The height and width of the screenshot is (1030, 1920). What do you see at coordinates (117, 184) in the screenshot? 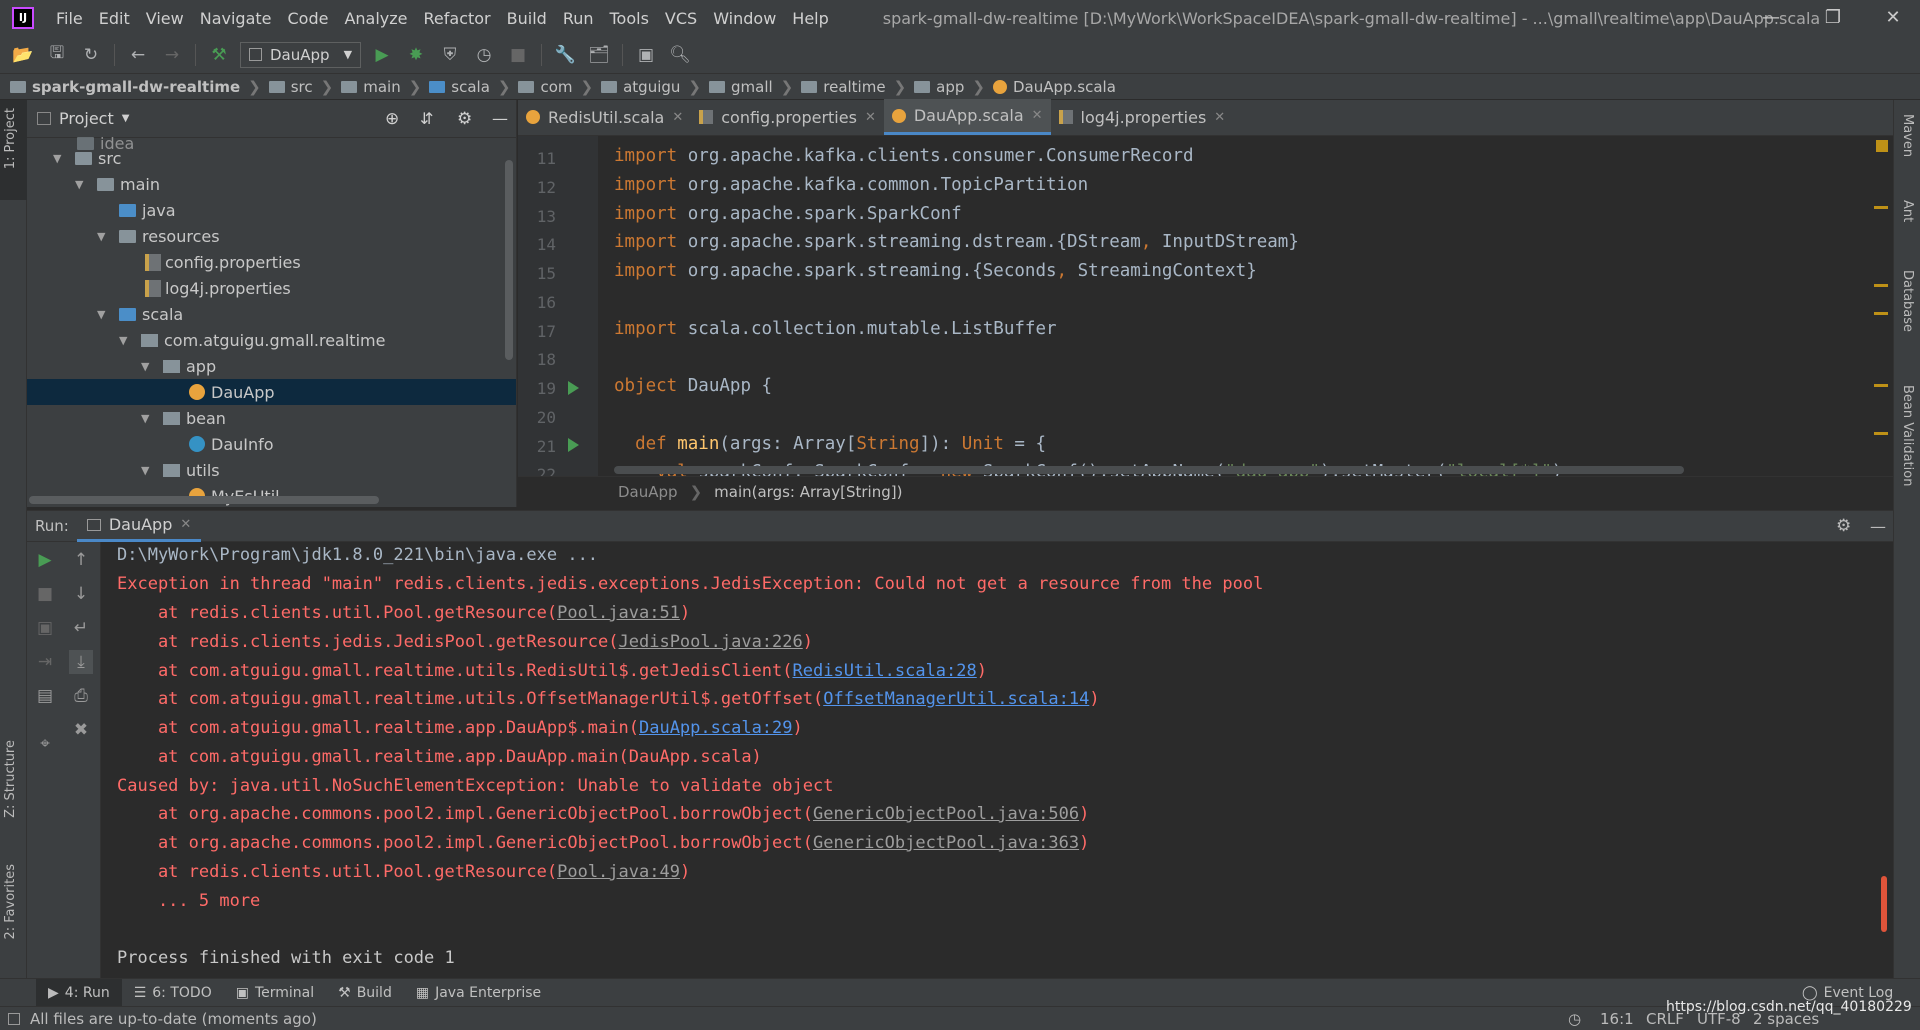
I see `tree-item-main: ▼ main` at bounding box center [117, 184].